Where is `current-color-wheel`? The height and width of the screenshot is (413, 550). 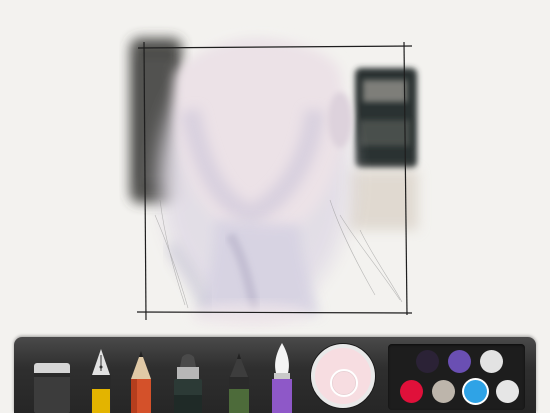 current-color-wheel is located at coordinates (343, 376).